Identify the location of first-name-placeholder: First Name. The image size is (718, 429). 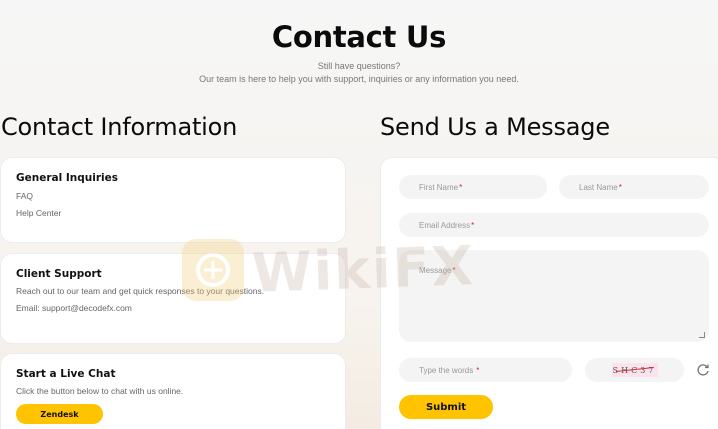
(439, 187).